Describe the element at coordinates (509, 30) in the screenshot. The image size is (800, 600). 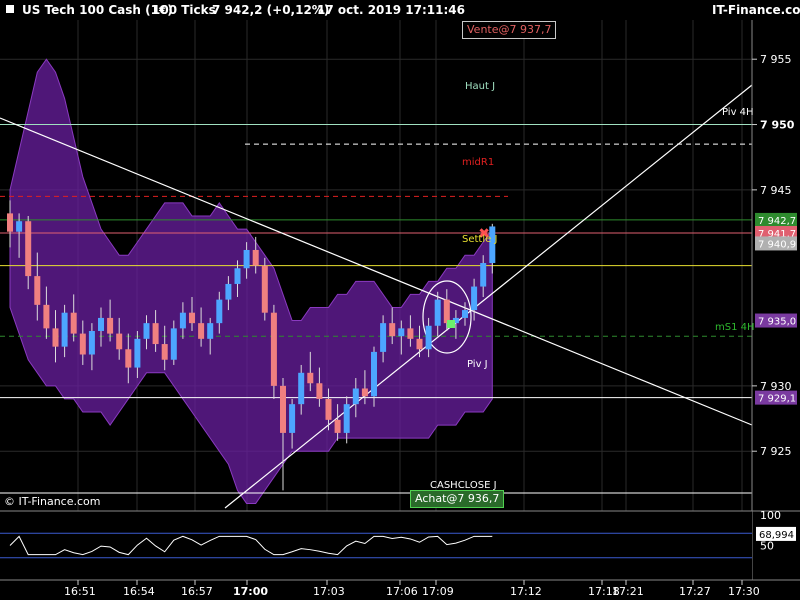
I see `sell-order-tag: Vente@7 937,7` at that location.